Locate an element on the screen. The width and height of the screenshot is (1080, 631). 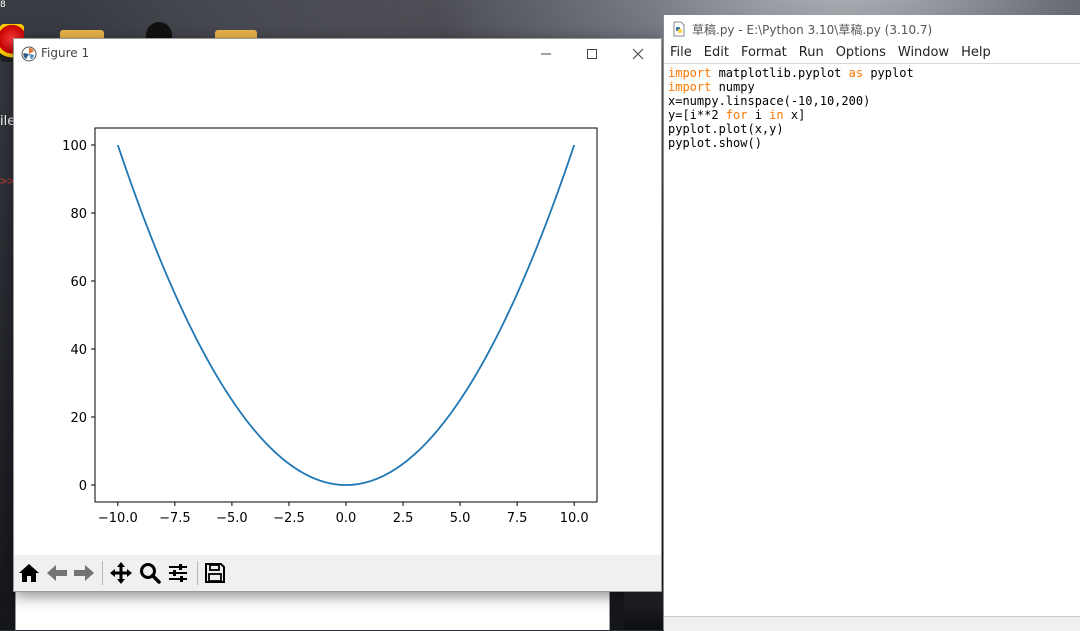
zoom-button is located at coordinates (150, 573).